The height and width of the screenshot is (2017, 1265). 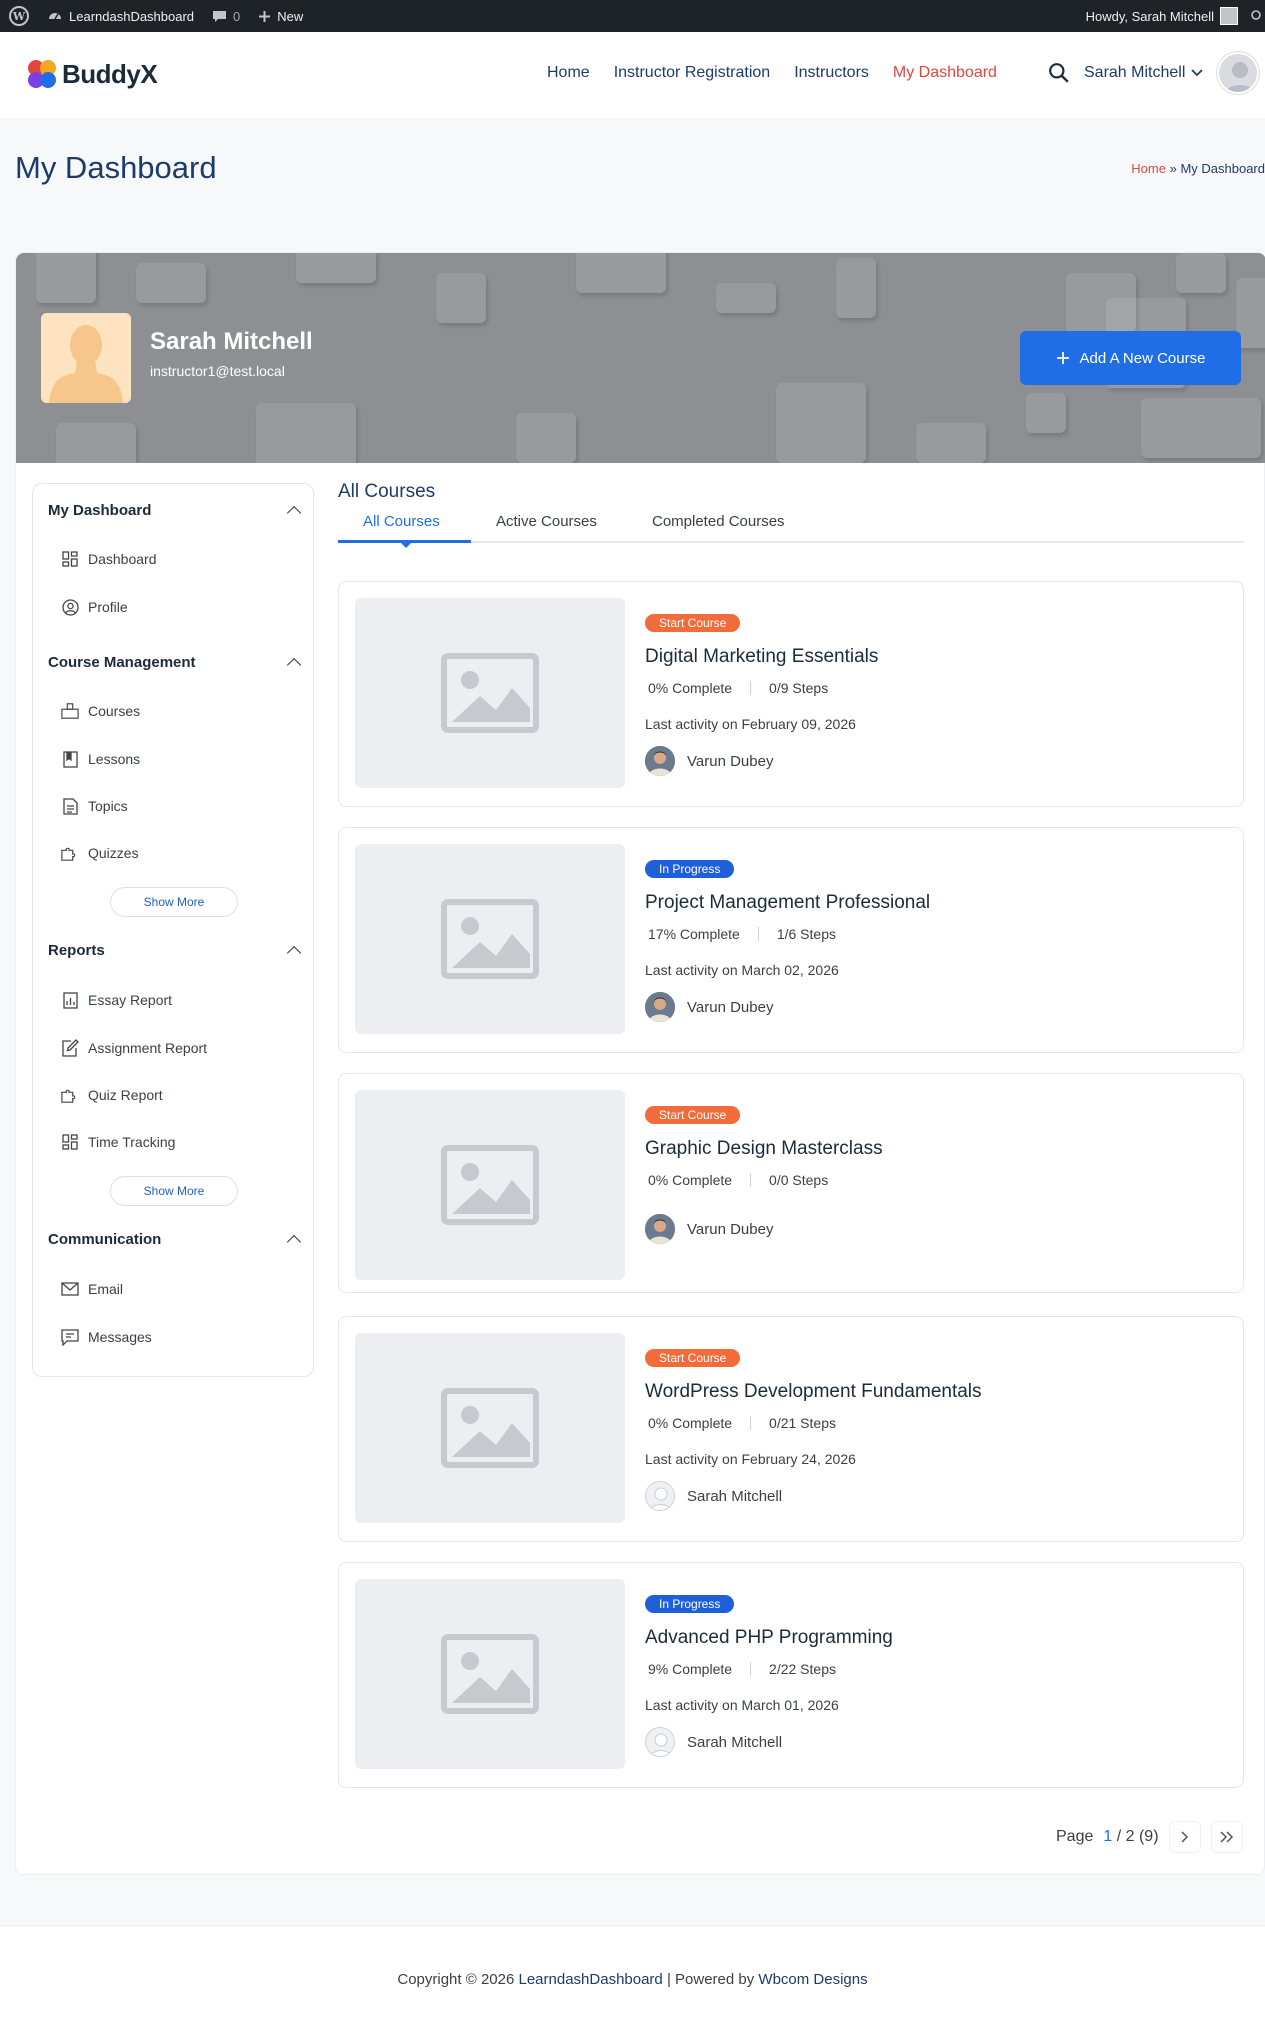 I want to click on course-title: Project Management Professional, so click(x=787, y=903).